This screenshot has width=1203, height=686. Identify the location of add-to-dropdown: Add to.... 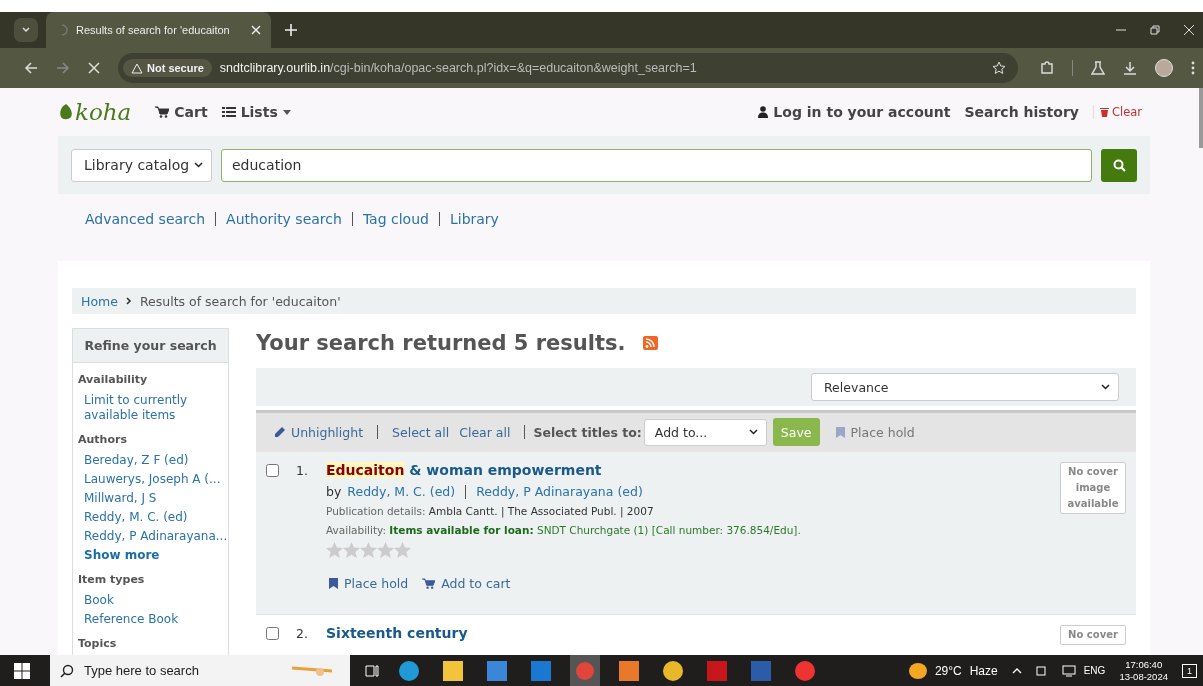
(705, 432).